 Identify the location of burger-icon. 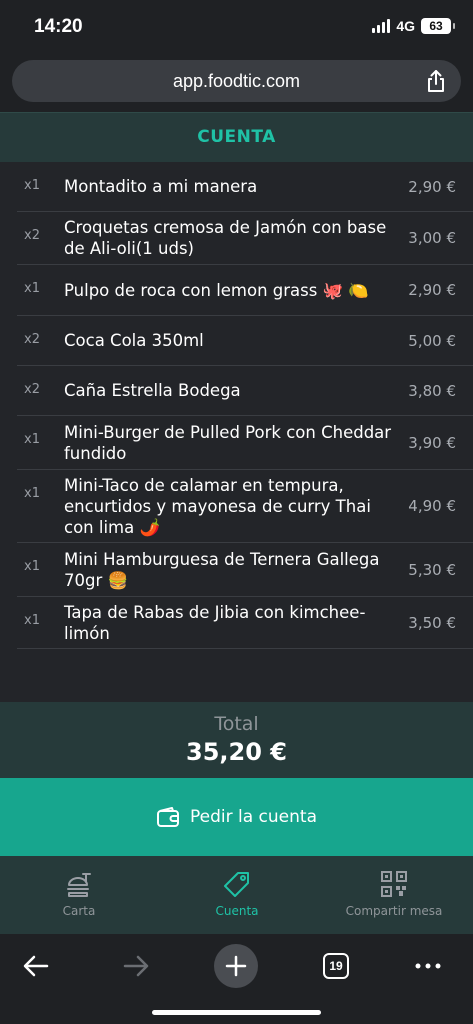
(79, 885).